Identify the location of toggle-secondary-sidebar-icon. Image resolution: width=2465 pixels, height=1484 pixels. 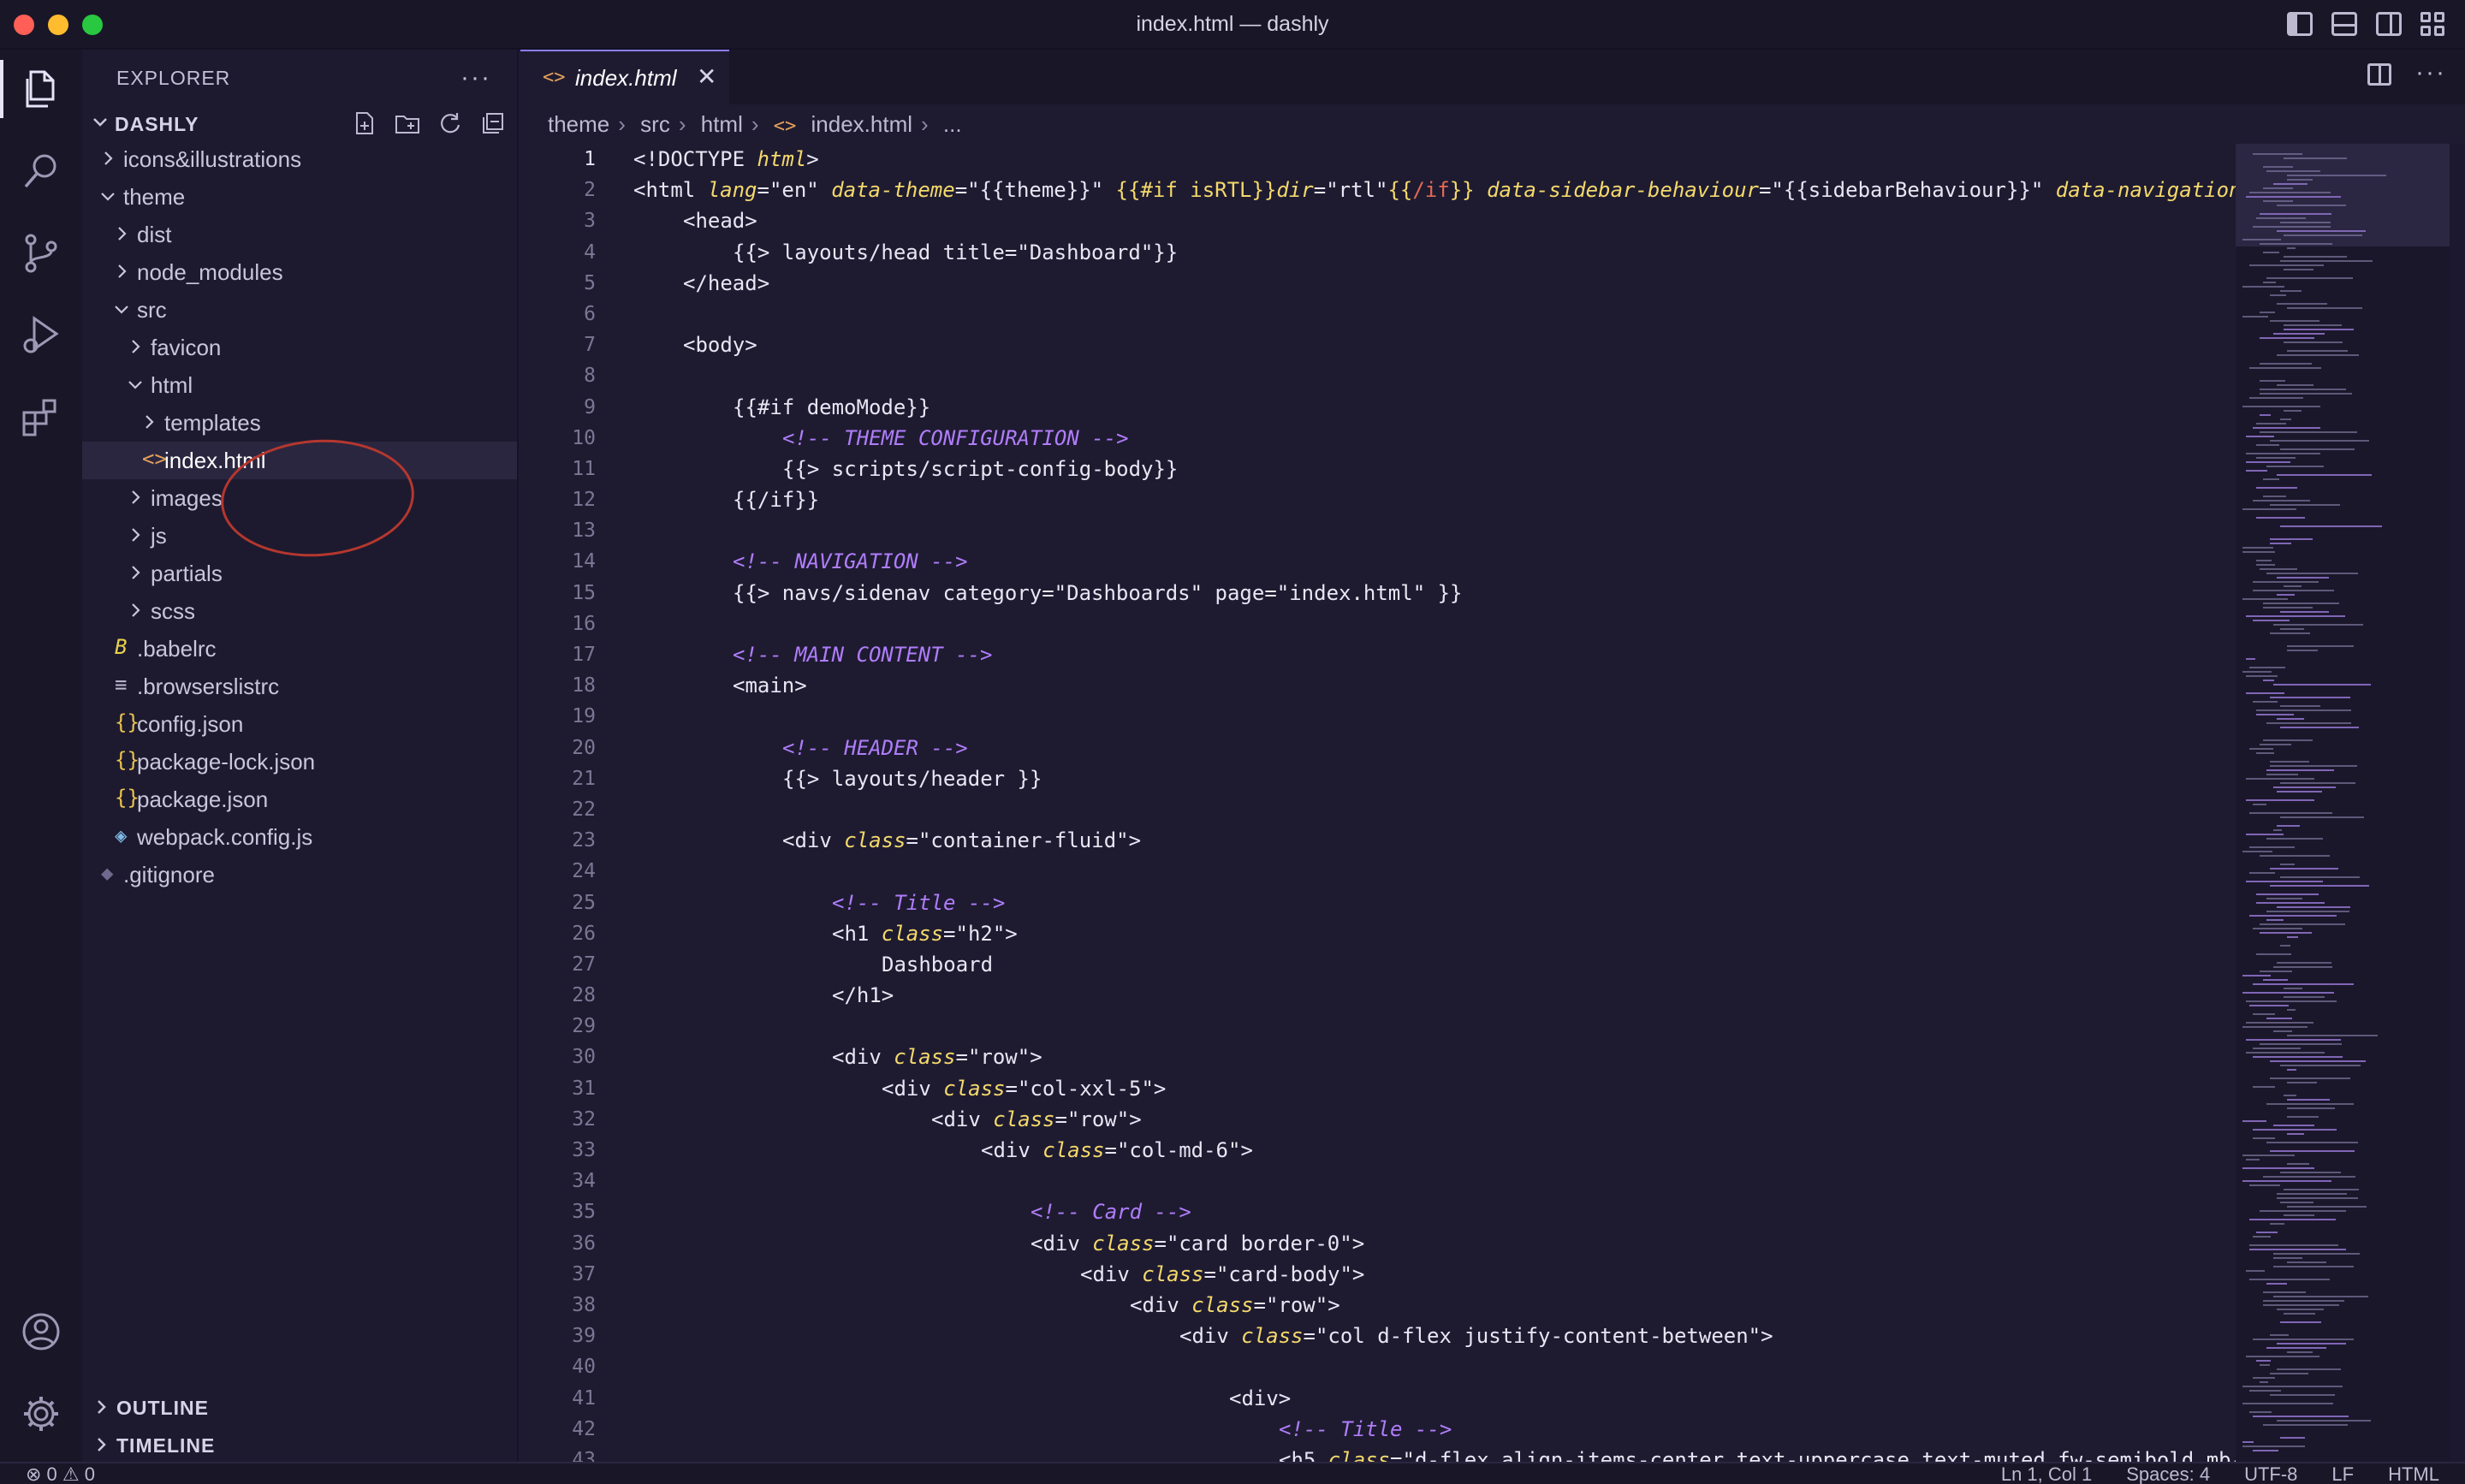
(2389, 24).